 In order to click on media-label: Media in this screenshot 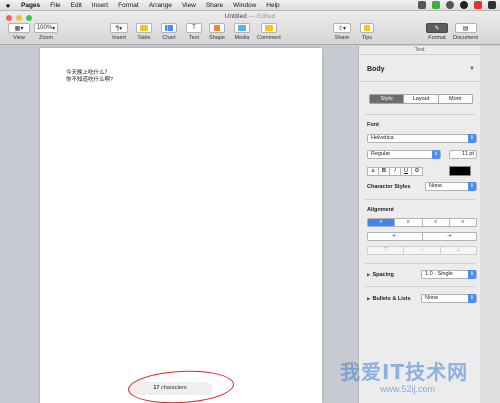, I will do `click(242, 38)`.